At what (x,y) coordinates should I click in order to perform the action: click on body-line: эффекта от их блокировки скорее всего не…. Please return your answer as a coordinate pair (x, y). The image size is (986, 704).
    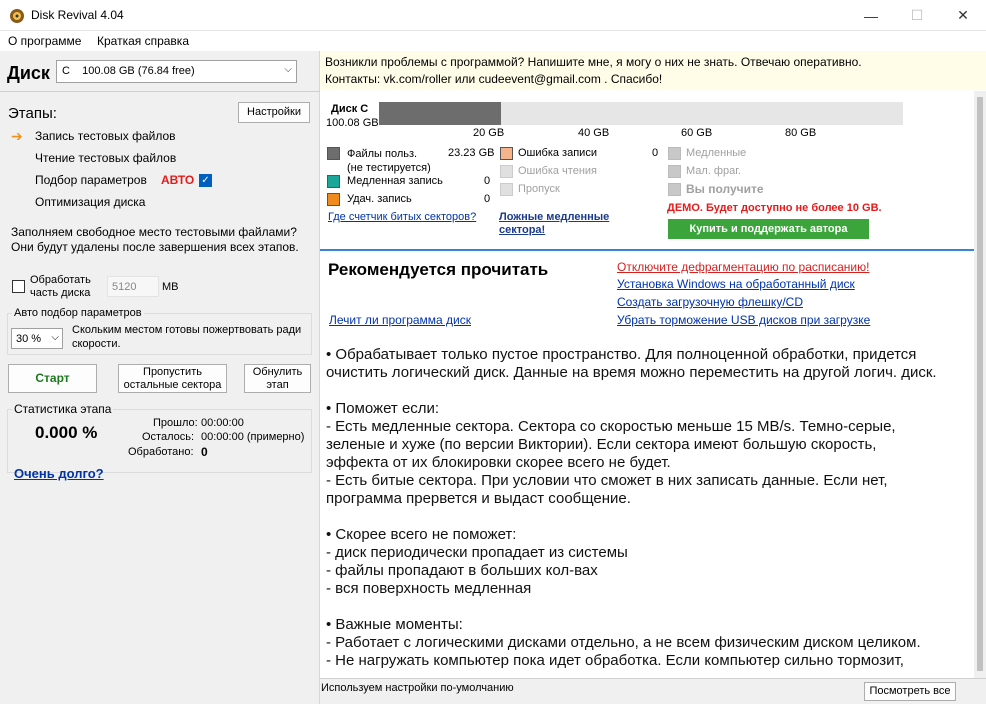
    Looking at the image, I should click on (498, 462).